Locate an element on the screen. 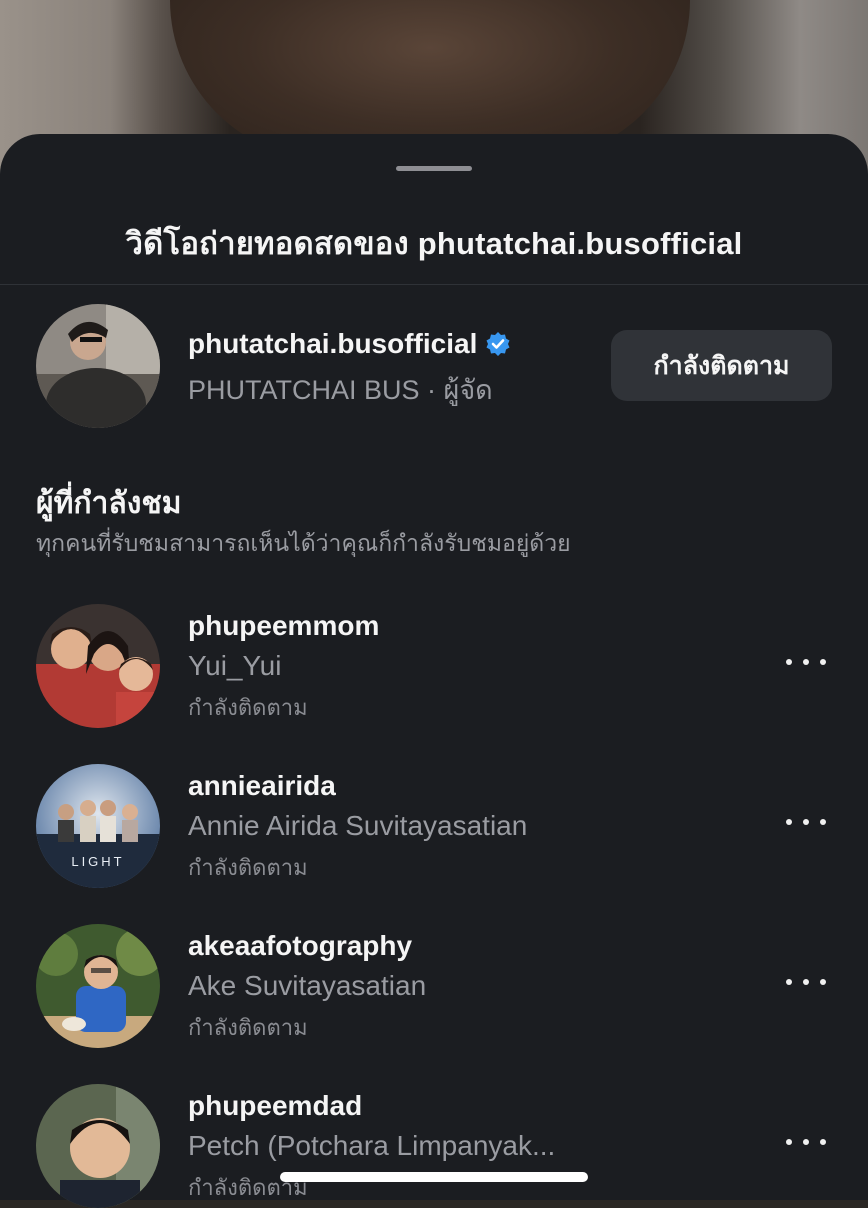 This screenshot has width=868, height=1208. viewer-full-name: Annie Airida Suvitayasatian is located at coordinates (358, 825).